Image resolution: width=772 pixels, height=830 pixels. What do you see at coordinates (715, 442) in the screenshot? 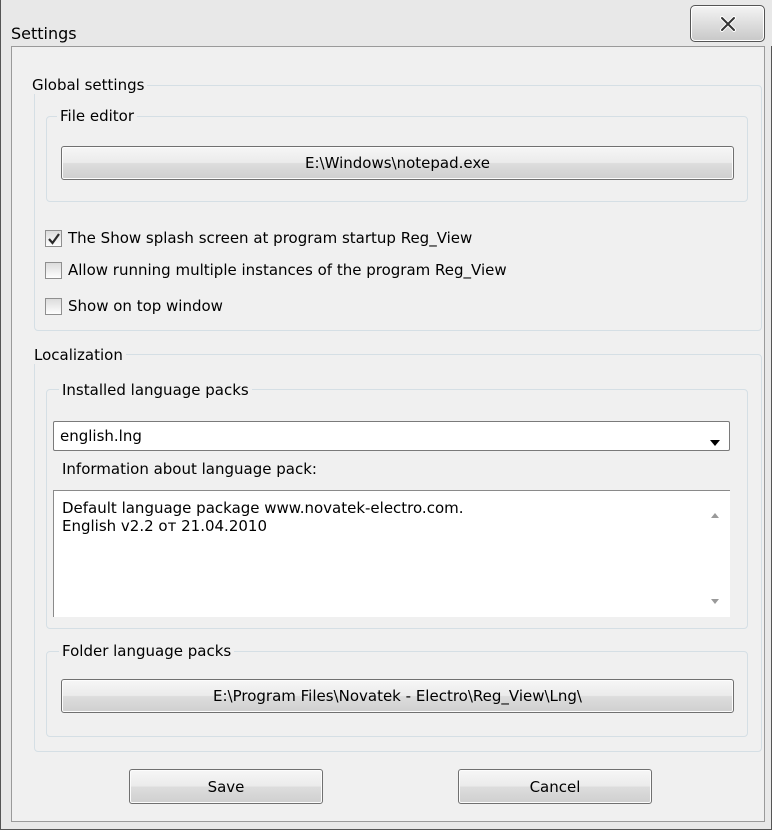
I see `chevron-down-icon` at bounding box center [715, 442].